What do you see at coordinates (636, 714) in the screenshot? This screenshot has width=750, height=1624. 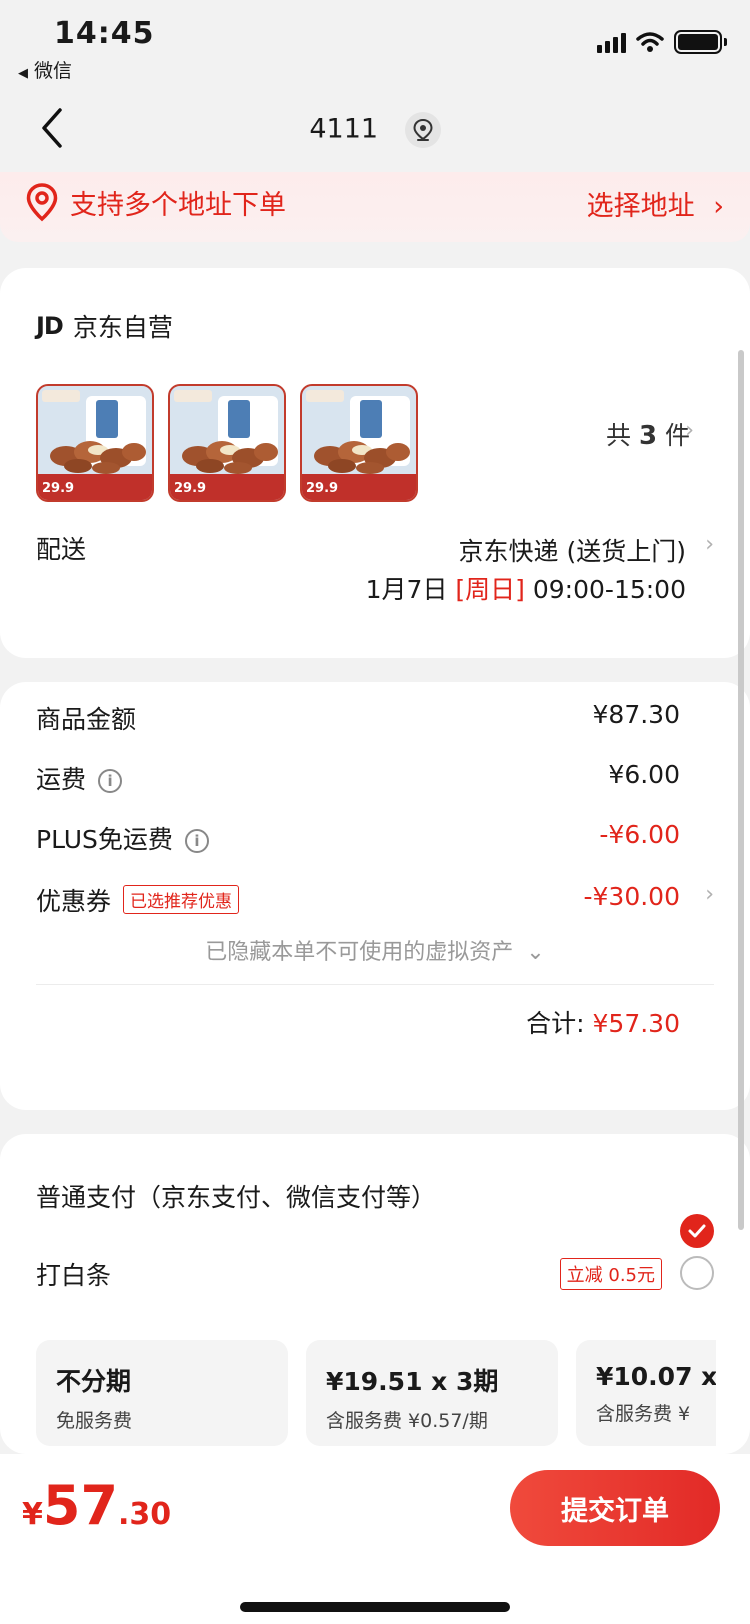 I see `goods-amount-value: ¥87.30` at bounding box center [636, 714].